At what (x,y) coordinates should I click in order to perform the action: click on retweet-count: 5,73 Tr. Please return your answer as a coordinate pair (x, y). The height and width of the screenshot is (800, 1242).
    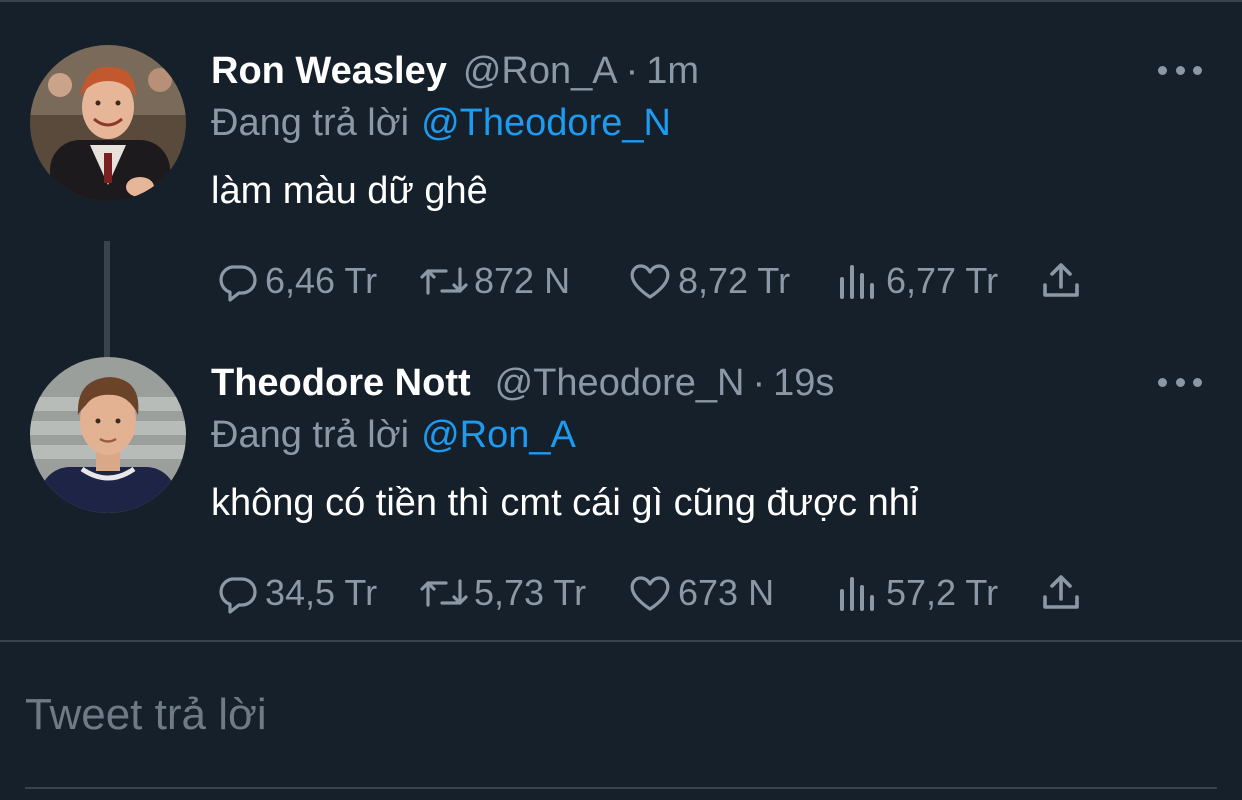
    Looking at the image, I should click on (530, 592).